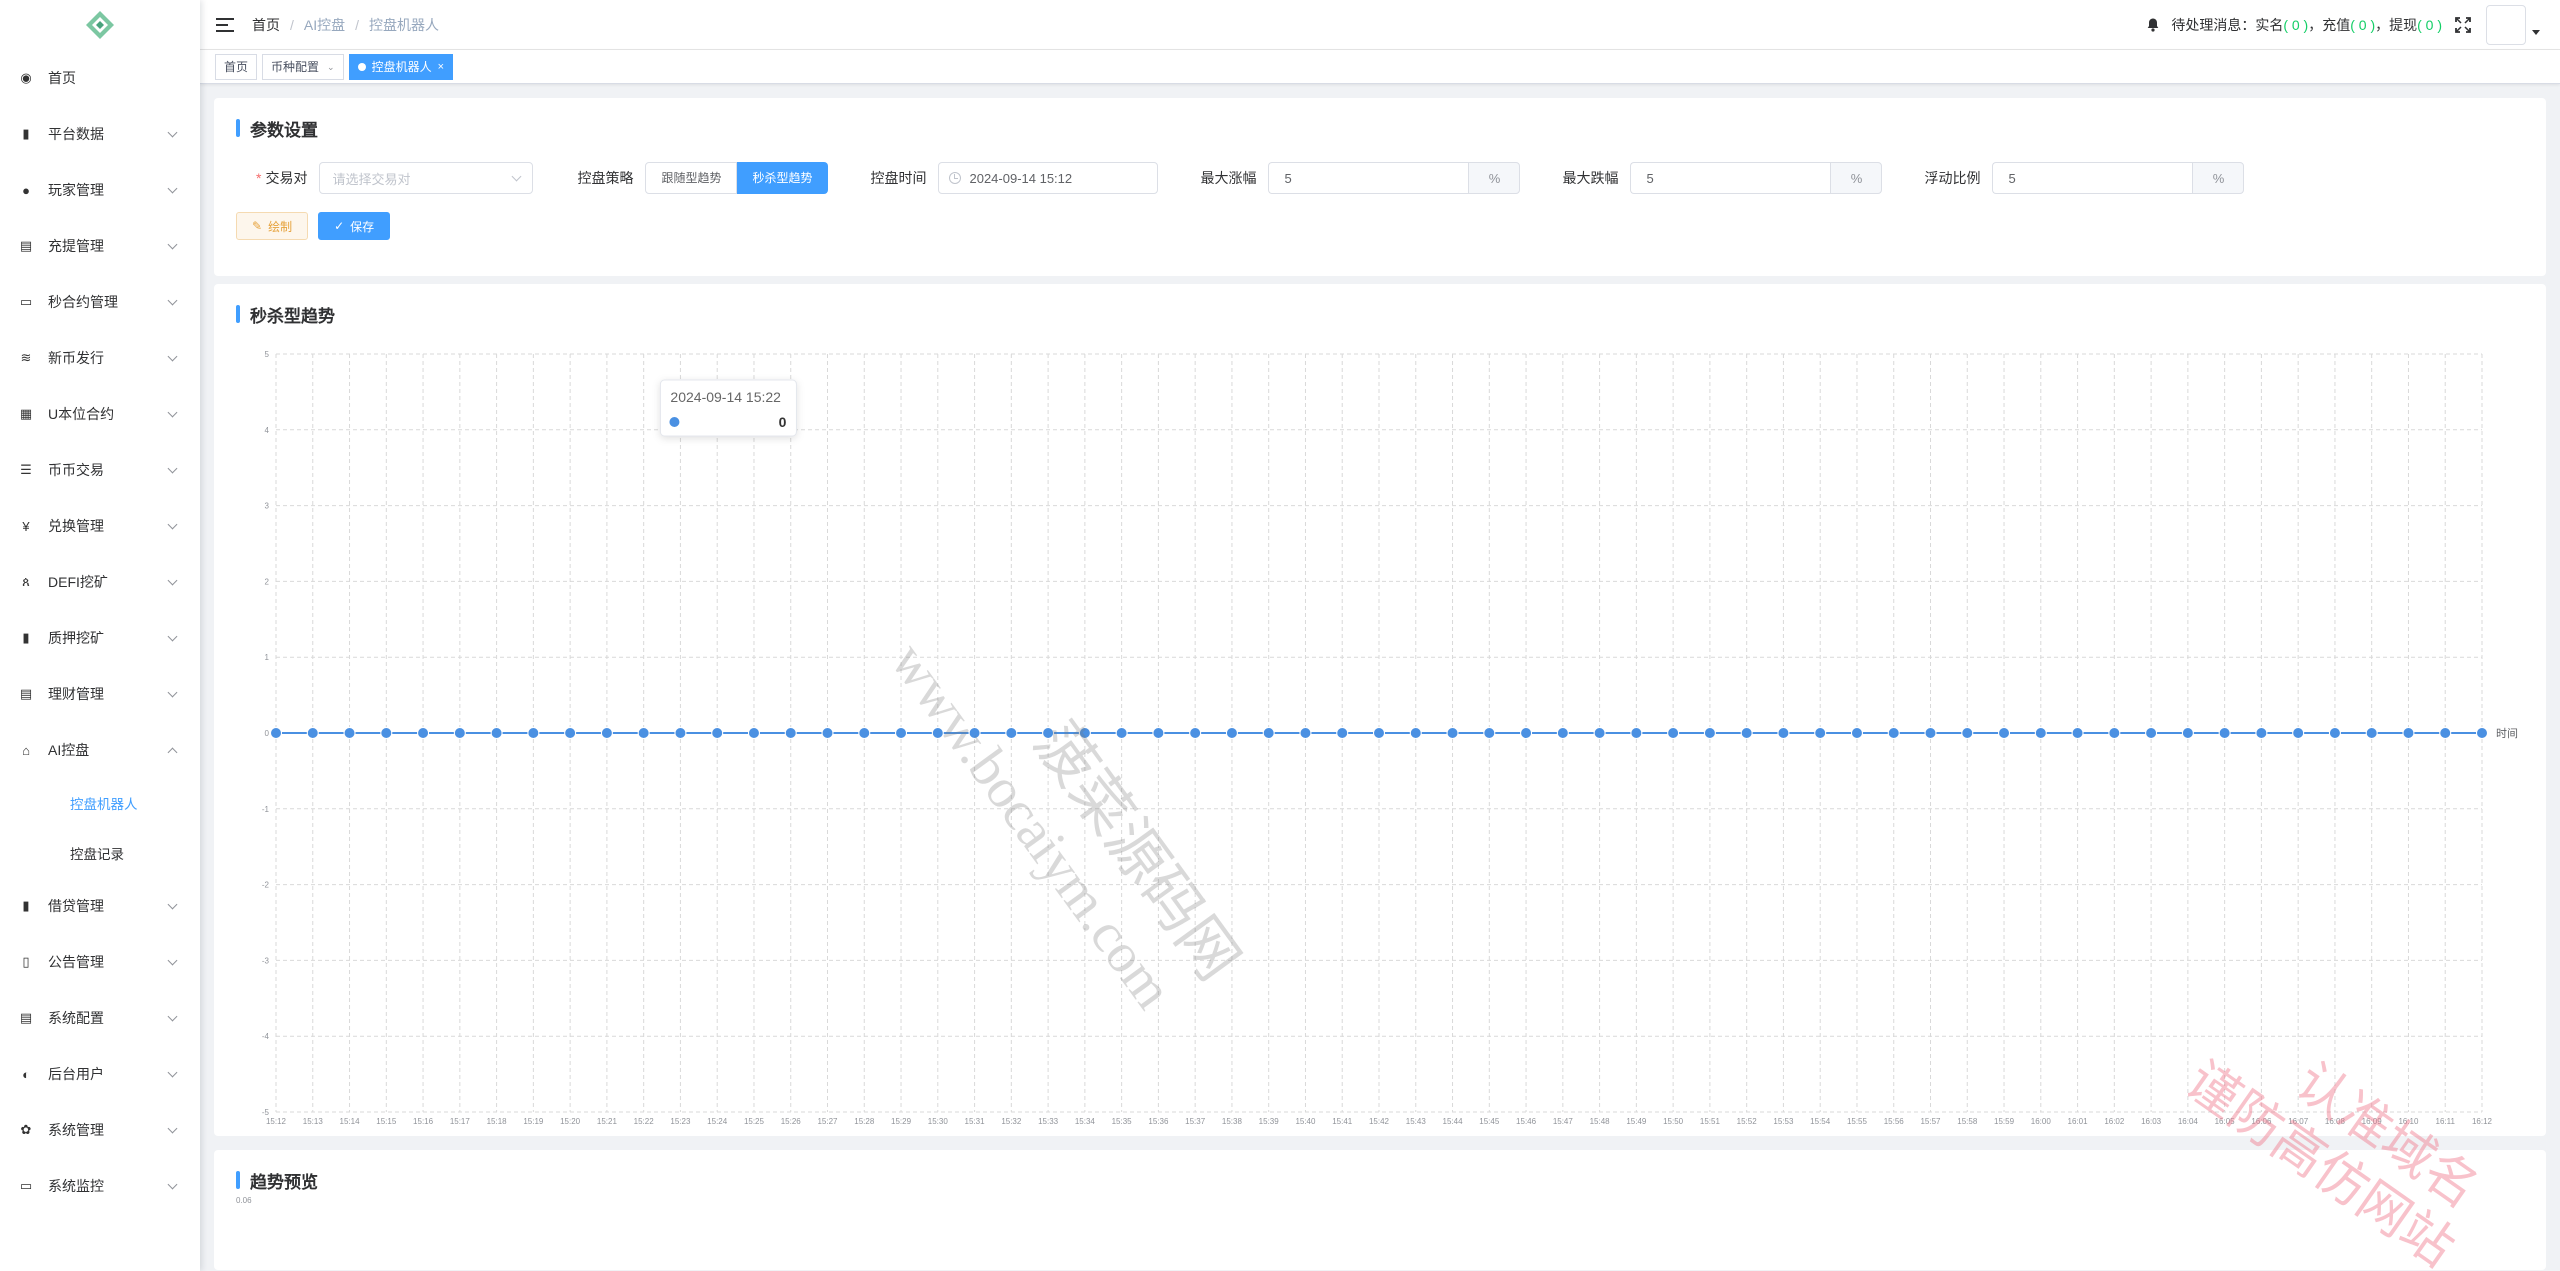  Describe the element at coordinates (69, 750) in the screenshot. I see `sidebar-item-label: AI控盘` at that location.